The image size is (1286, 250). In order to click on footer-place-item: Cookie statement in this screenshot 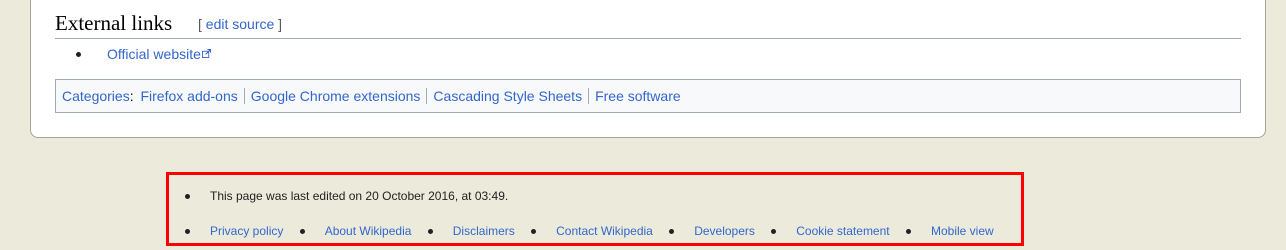, I will do `click(822, 231)`.